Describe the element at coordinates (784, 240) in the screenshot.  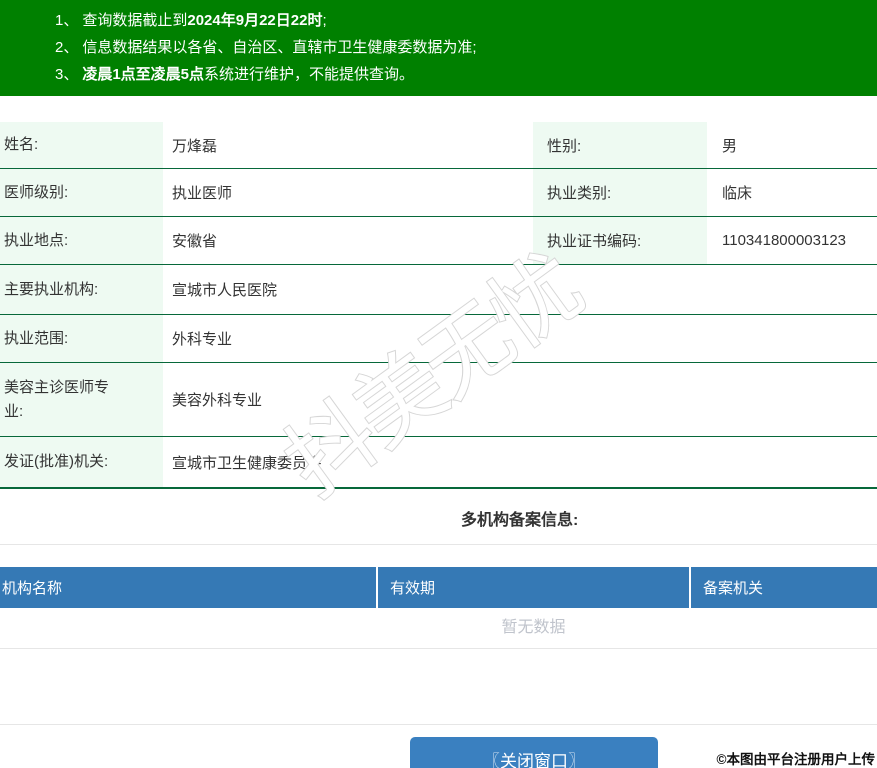
I see `certificate-number-value: 110341800003123` at that location.